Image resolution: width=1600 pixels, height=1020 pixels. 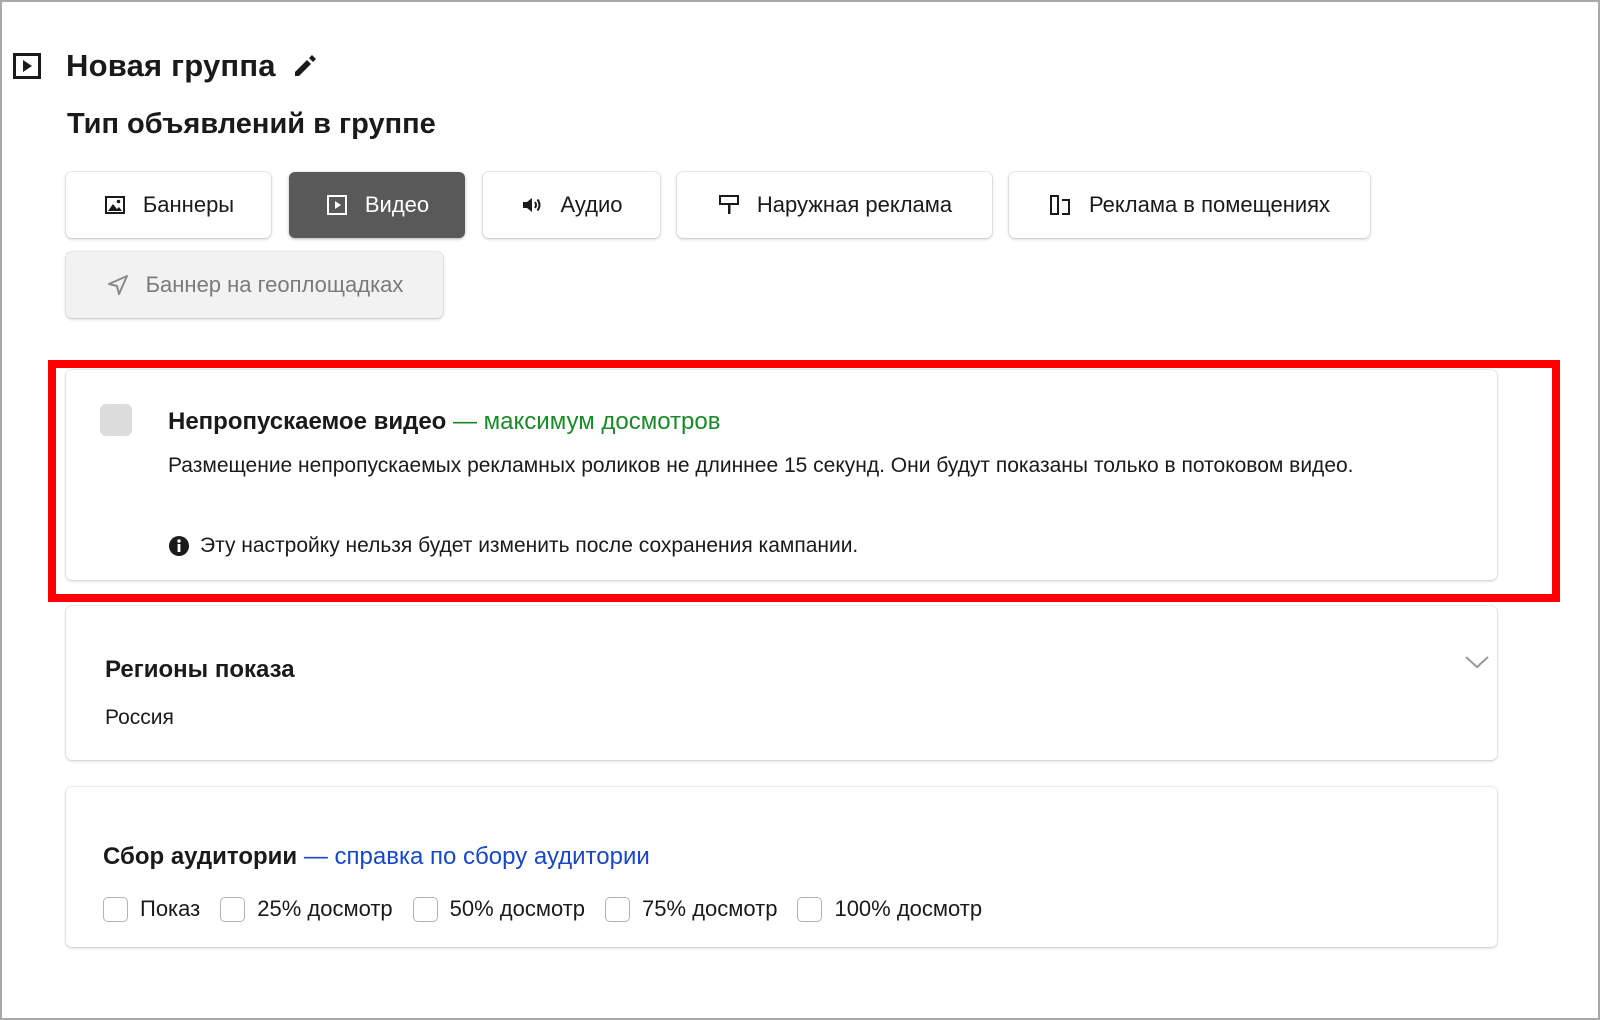 I want to click on audience-option-label: 100% досмотр, so click(x=908, y=908).